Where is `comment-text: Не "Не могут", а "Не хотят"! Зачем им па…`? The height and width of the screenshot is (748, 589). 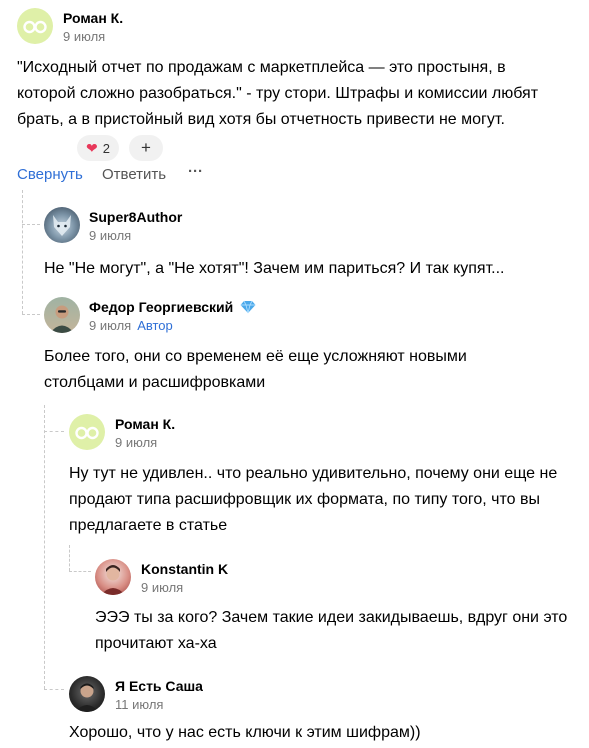
comment-text: Не "Не могут", а "Не хотят"! Зачем им па… is located at coordinates (274, 268).